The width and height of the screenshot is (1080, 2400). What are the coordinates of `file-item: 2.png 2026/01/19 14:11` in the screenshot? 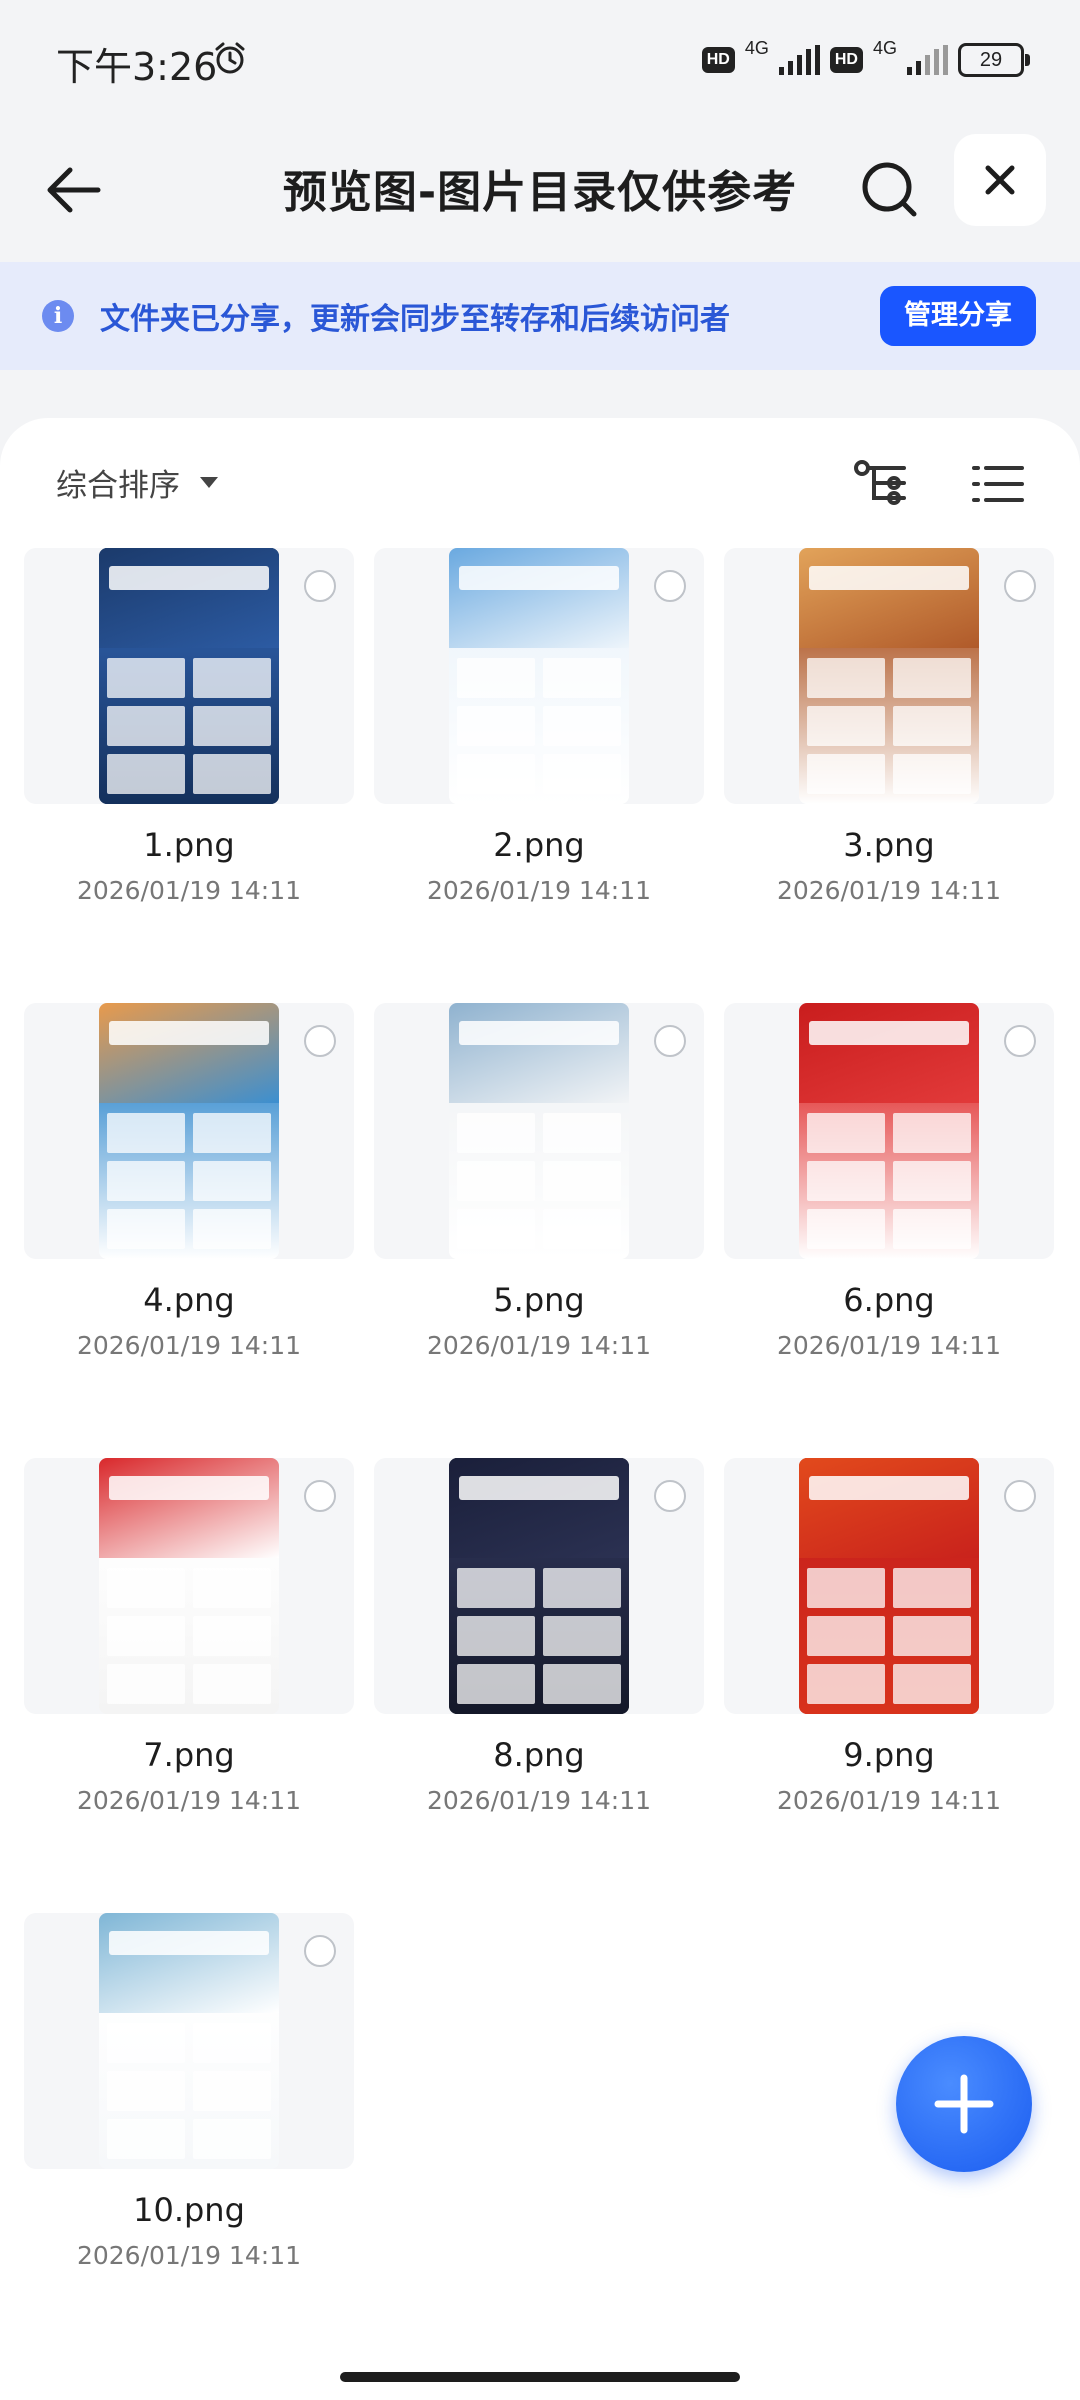 It's located at (539, 758).